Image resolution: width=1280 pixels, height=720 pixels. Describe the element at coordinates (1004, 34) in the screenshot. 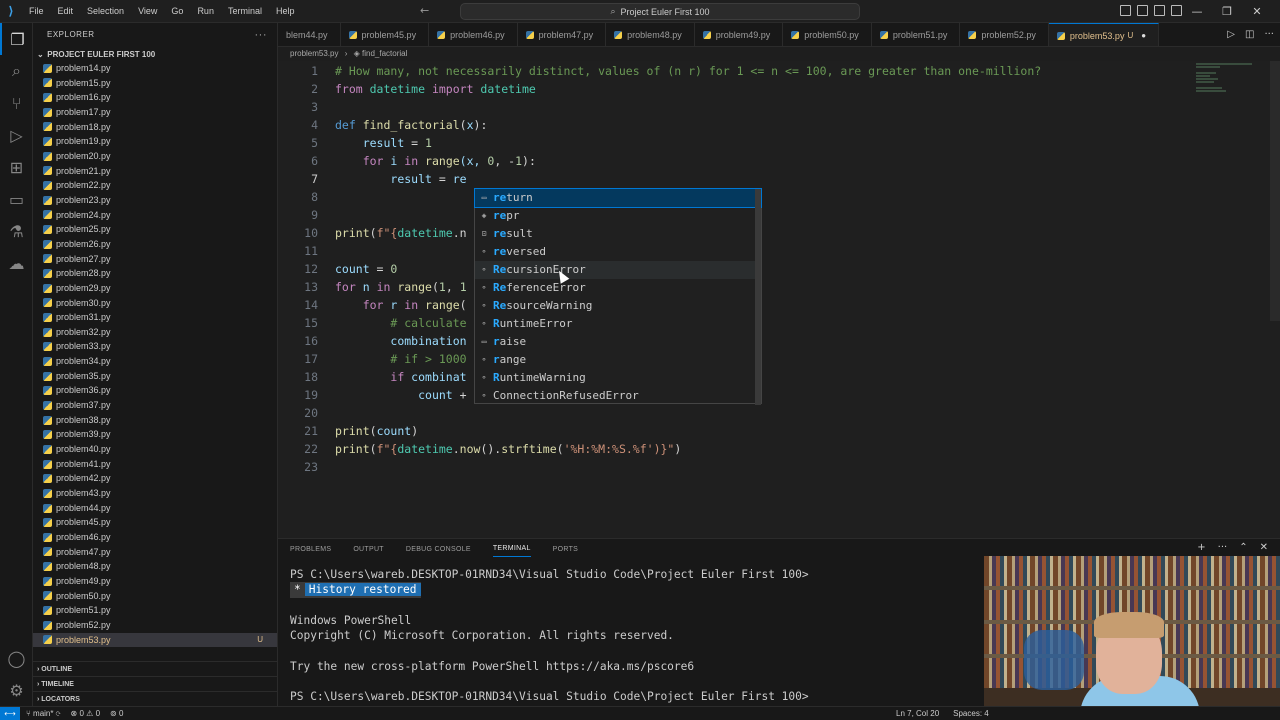

I see `editor-tab: problem52.py` at that location.